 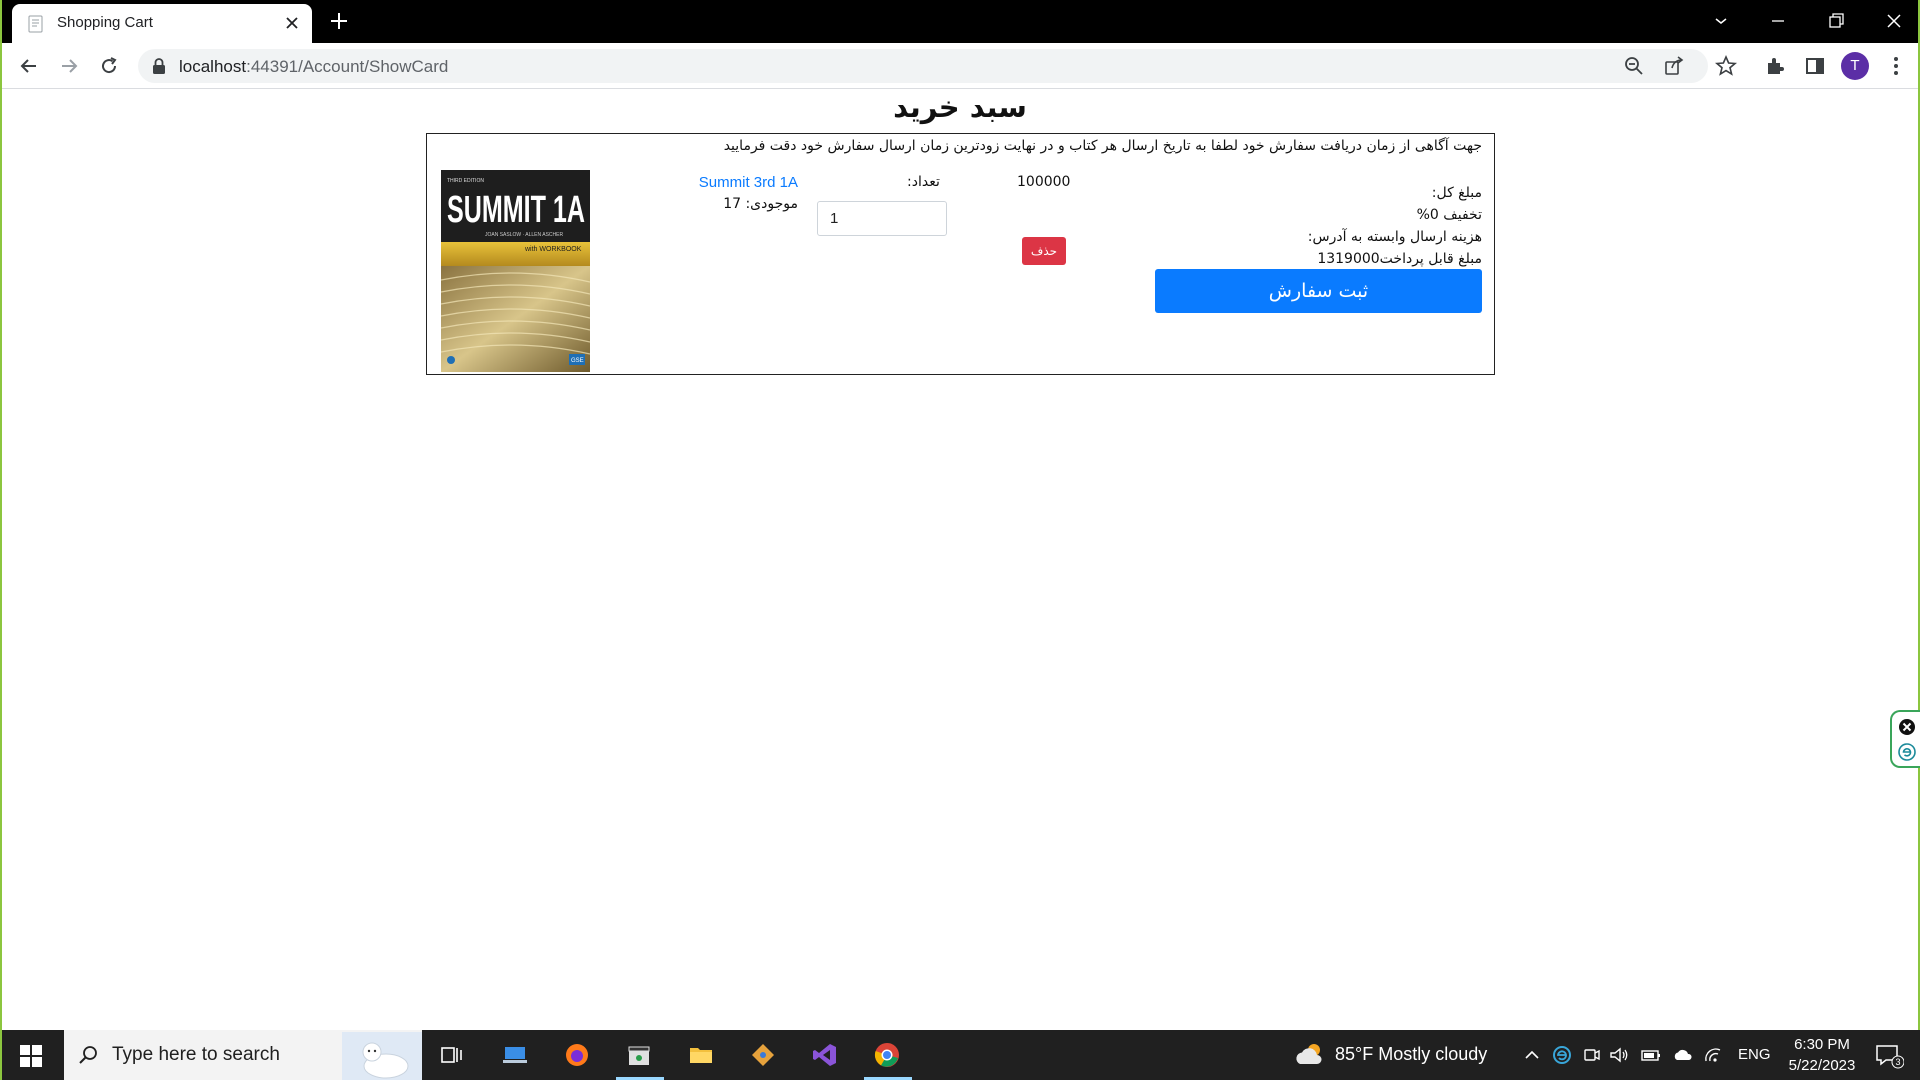 What do you see at coordinates (760, 204) in the screenshot?
I see `stock-count: موجودی: 17` at bounding box center [760, 204].